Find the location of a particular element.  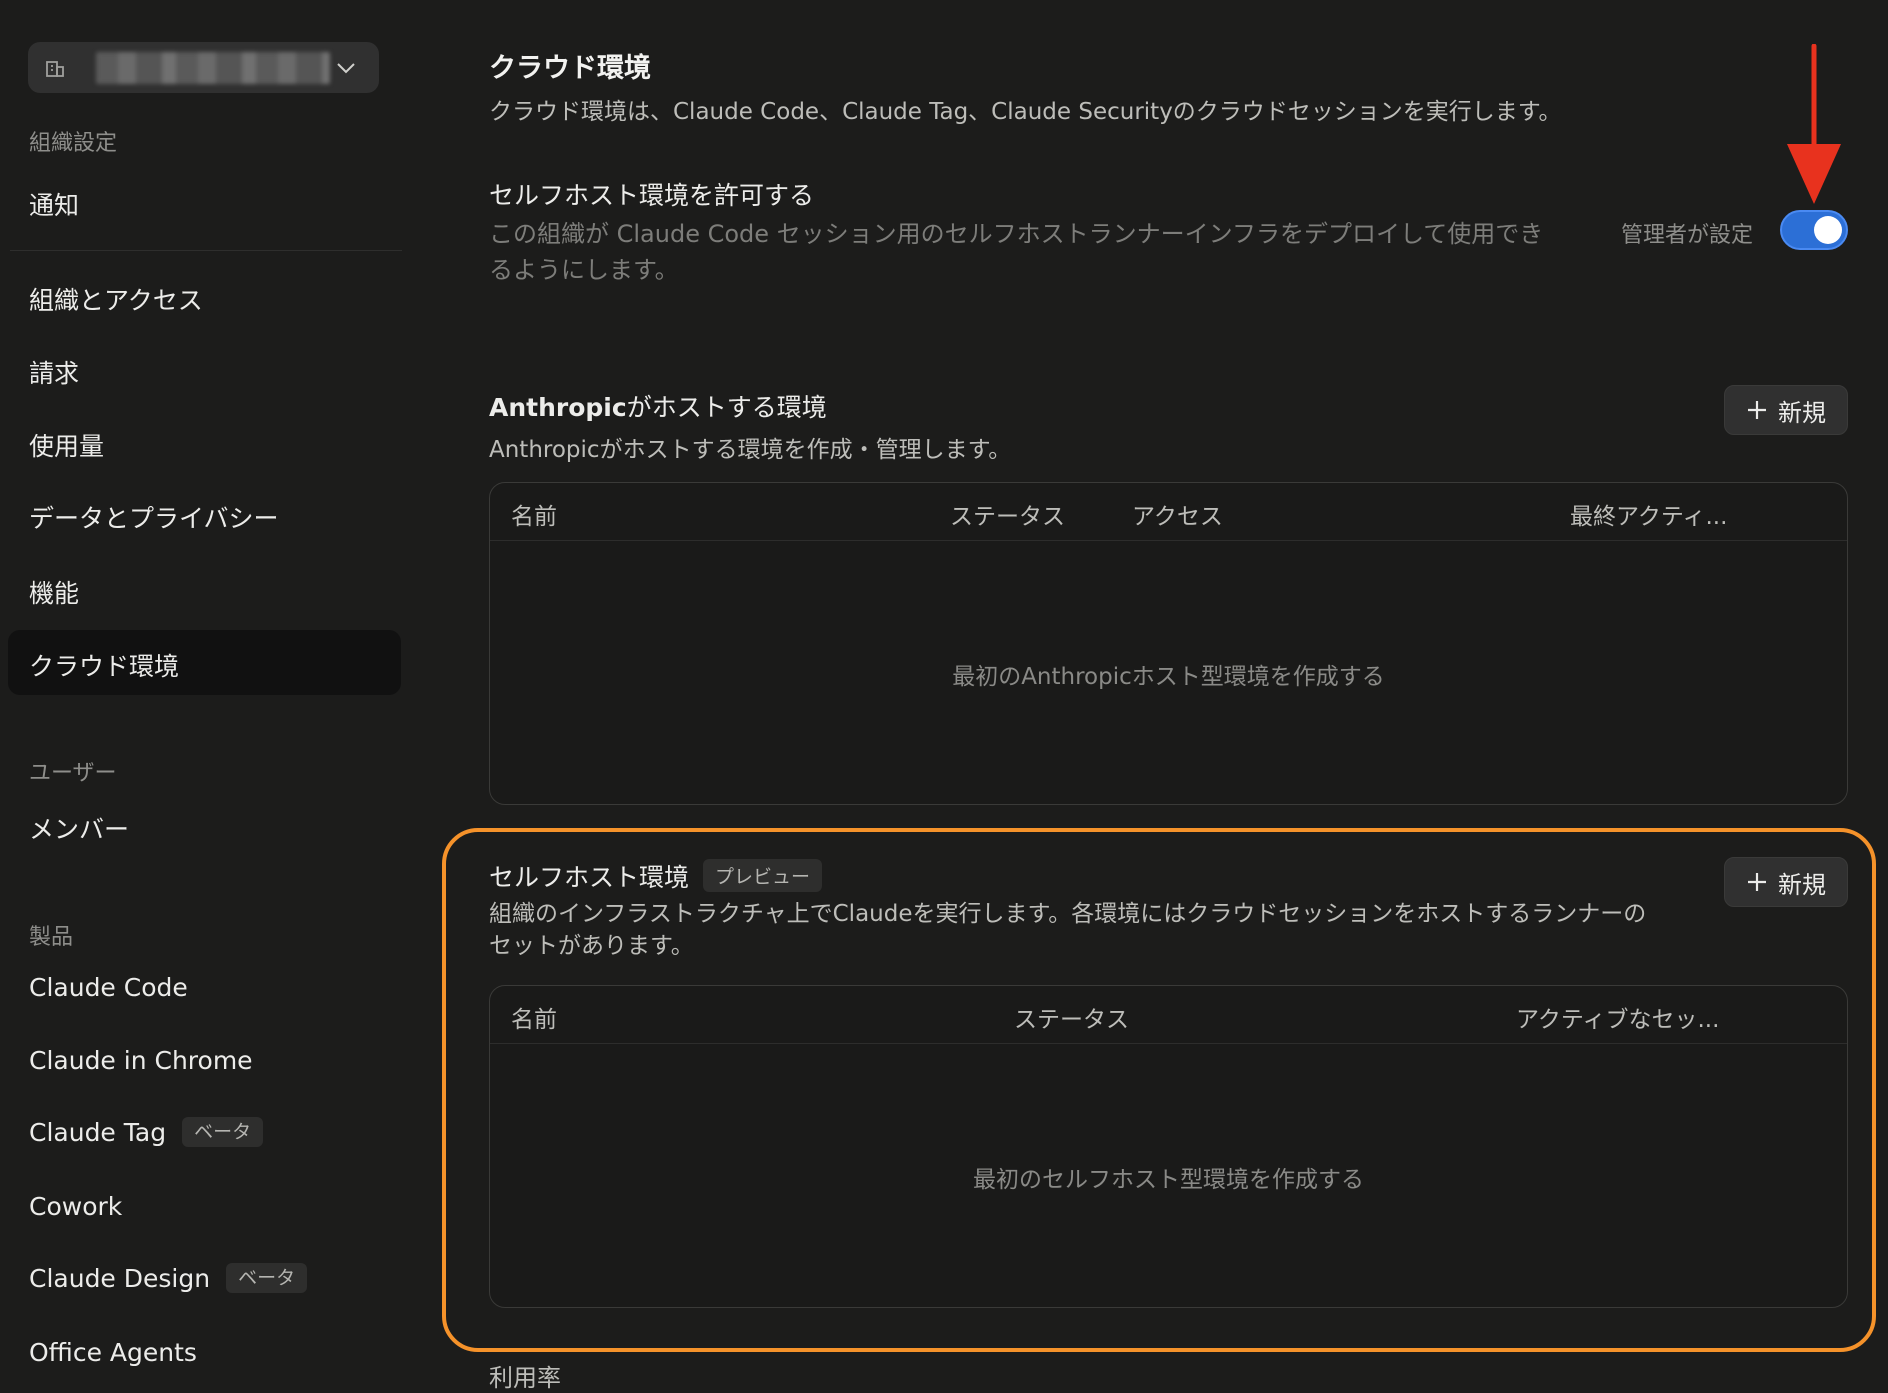

self-hosted-toggle is located at coordinates (1814, 230).